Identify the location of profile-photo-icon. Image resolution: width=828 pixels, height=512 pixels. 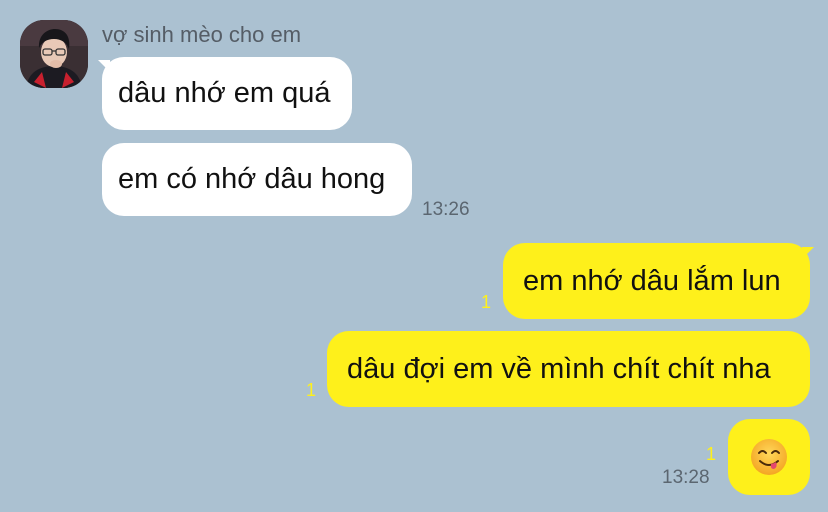
(54, 54).